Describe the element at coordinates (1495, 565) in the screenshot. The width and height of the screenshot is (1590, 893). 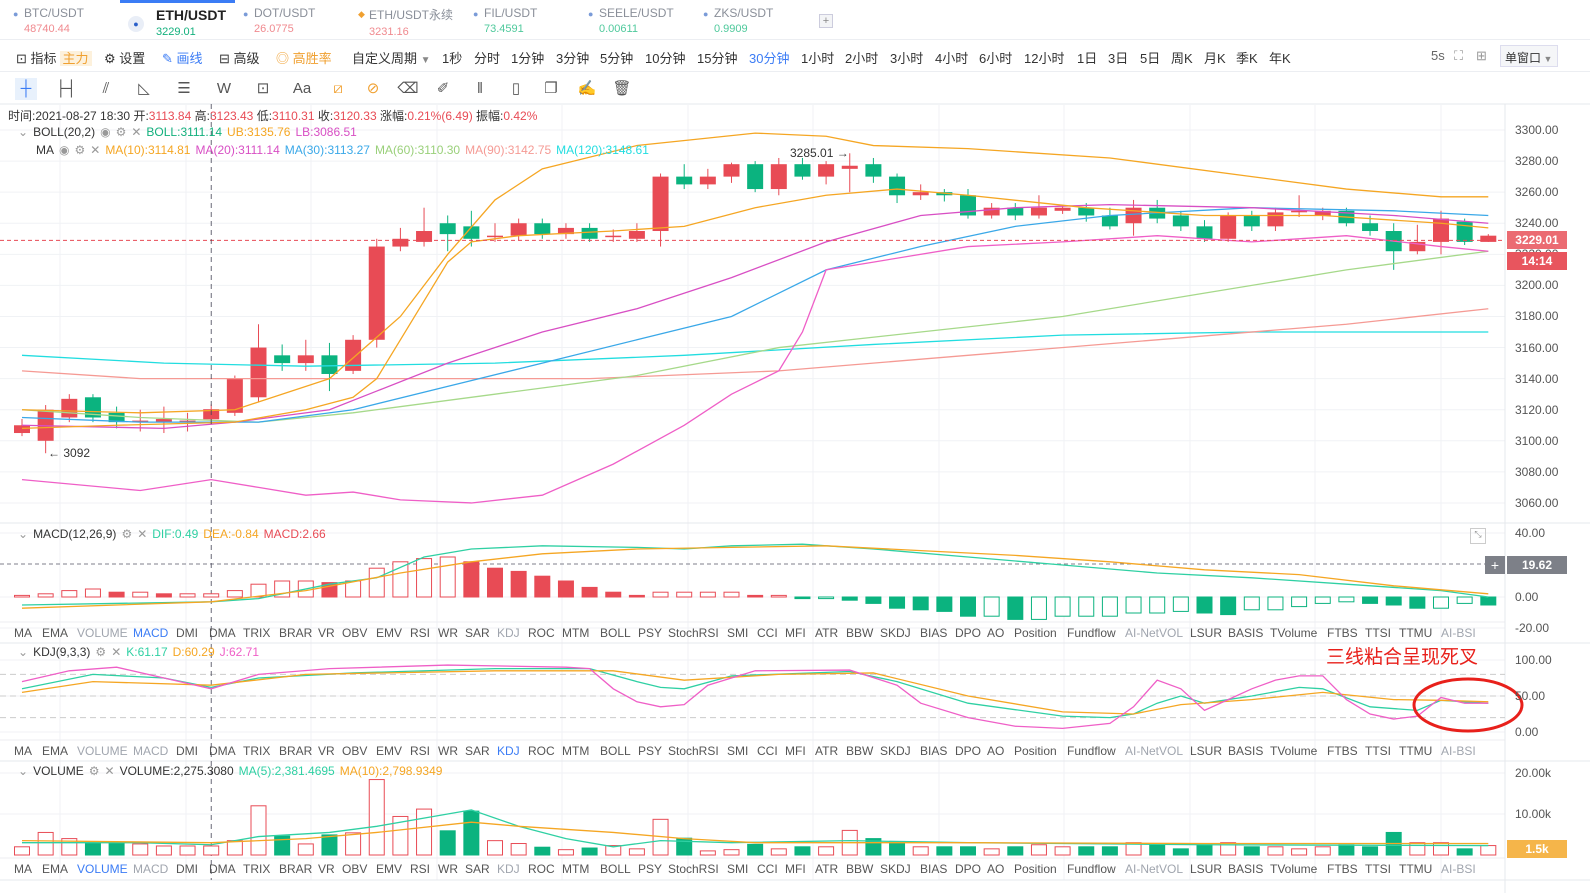
I see `add-line-icon: +` at that location.